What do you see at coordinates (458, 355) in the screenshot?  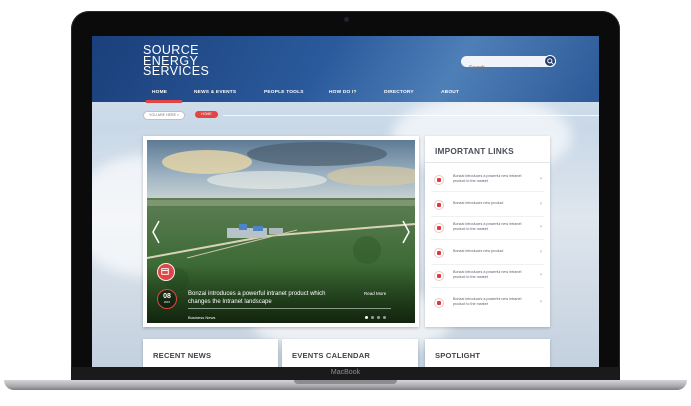 I see `spotlight-title: SPOTLIGHT` at bounding box center [458, 355].